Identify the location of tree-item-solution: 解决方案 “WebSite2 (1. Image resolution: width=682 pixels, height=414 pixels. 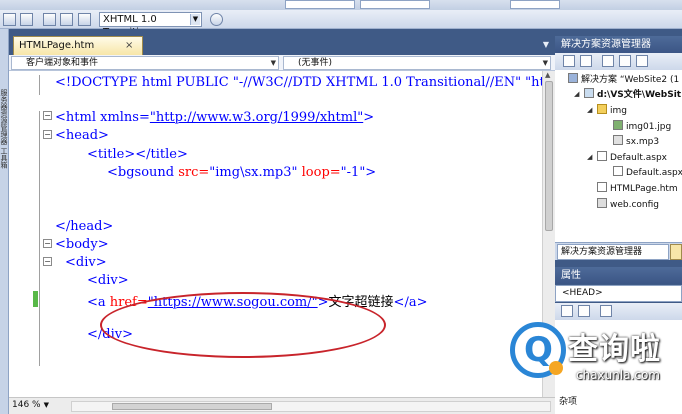
(623, 79).